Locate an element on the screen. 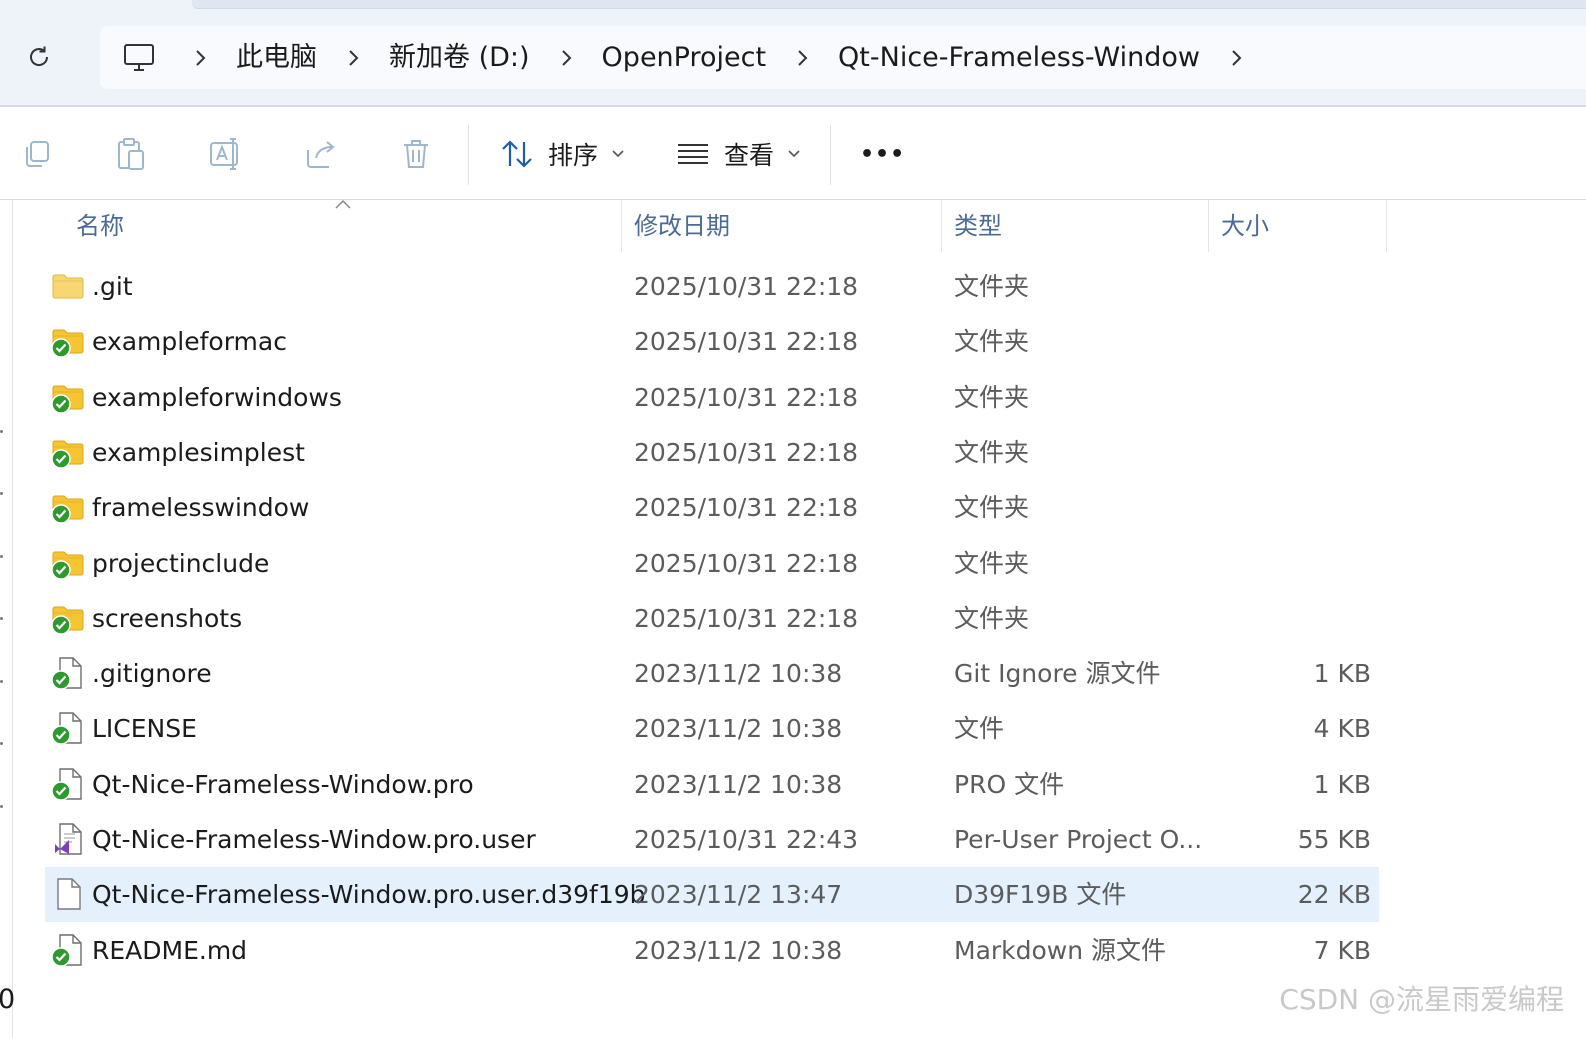  delete-button is located at coordinates (416, 154).